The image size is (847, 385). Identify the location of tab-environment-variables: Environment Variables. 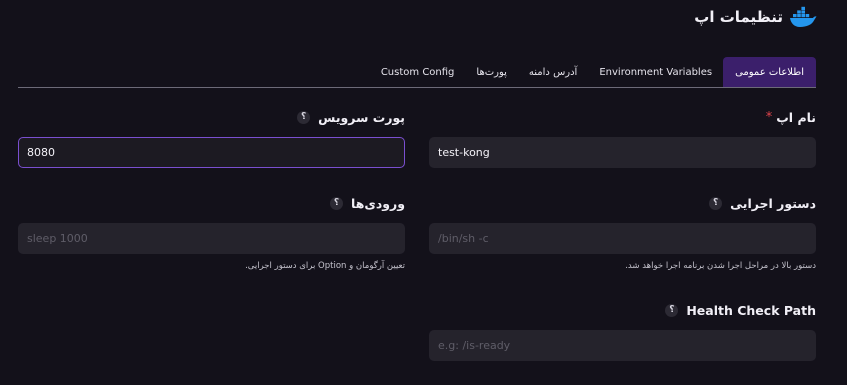
(655, 72).